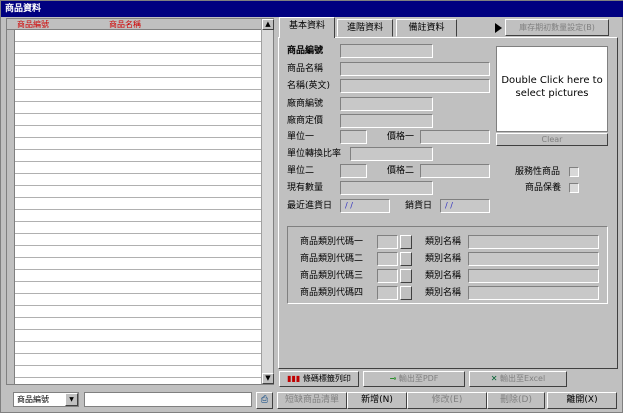 Image resolution: width=623 pixels, height=413 pixels. What do you see at coordinates (391, 154) in the screenshot?
I see `unit-ratio-field` at bounding box center [391, 154].